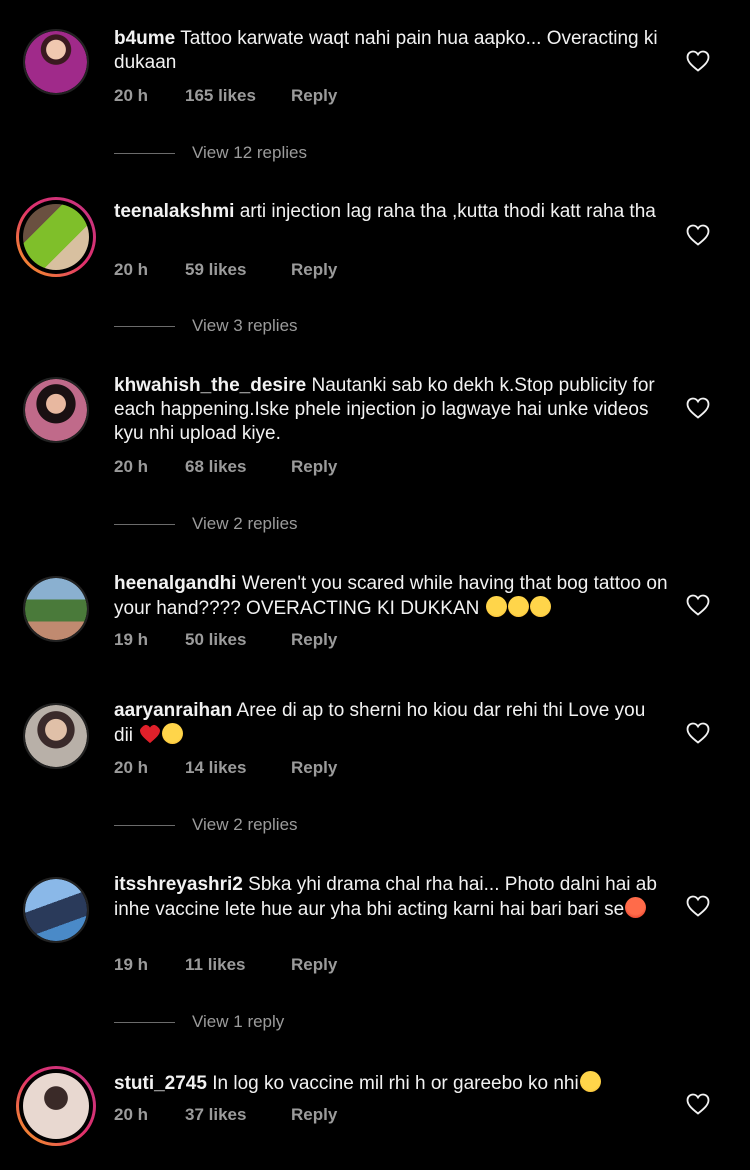 The height and width of the screenshot is (1170, 750). What do you see at coordinates (238, 467) in the screenshot?
I see `comment-likes: 68 likes` at bounding box center [238, 467].